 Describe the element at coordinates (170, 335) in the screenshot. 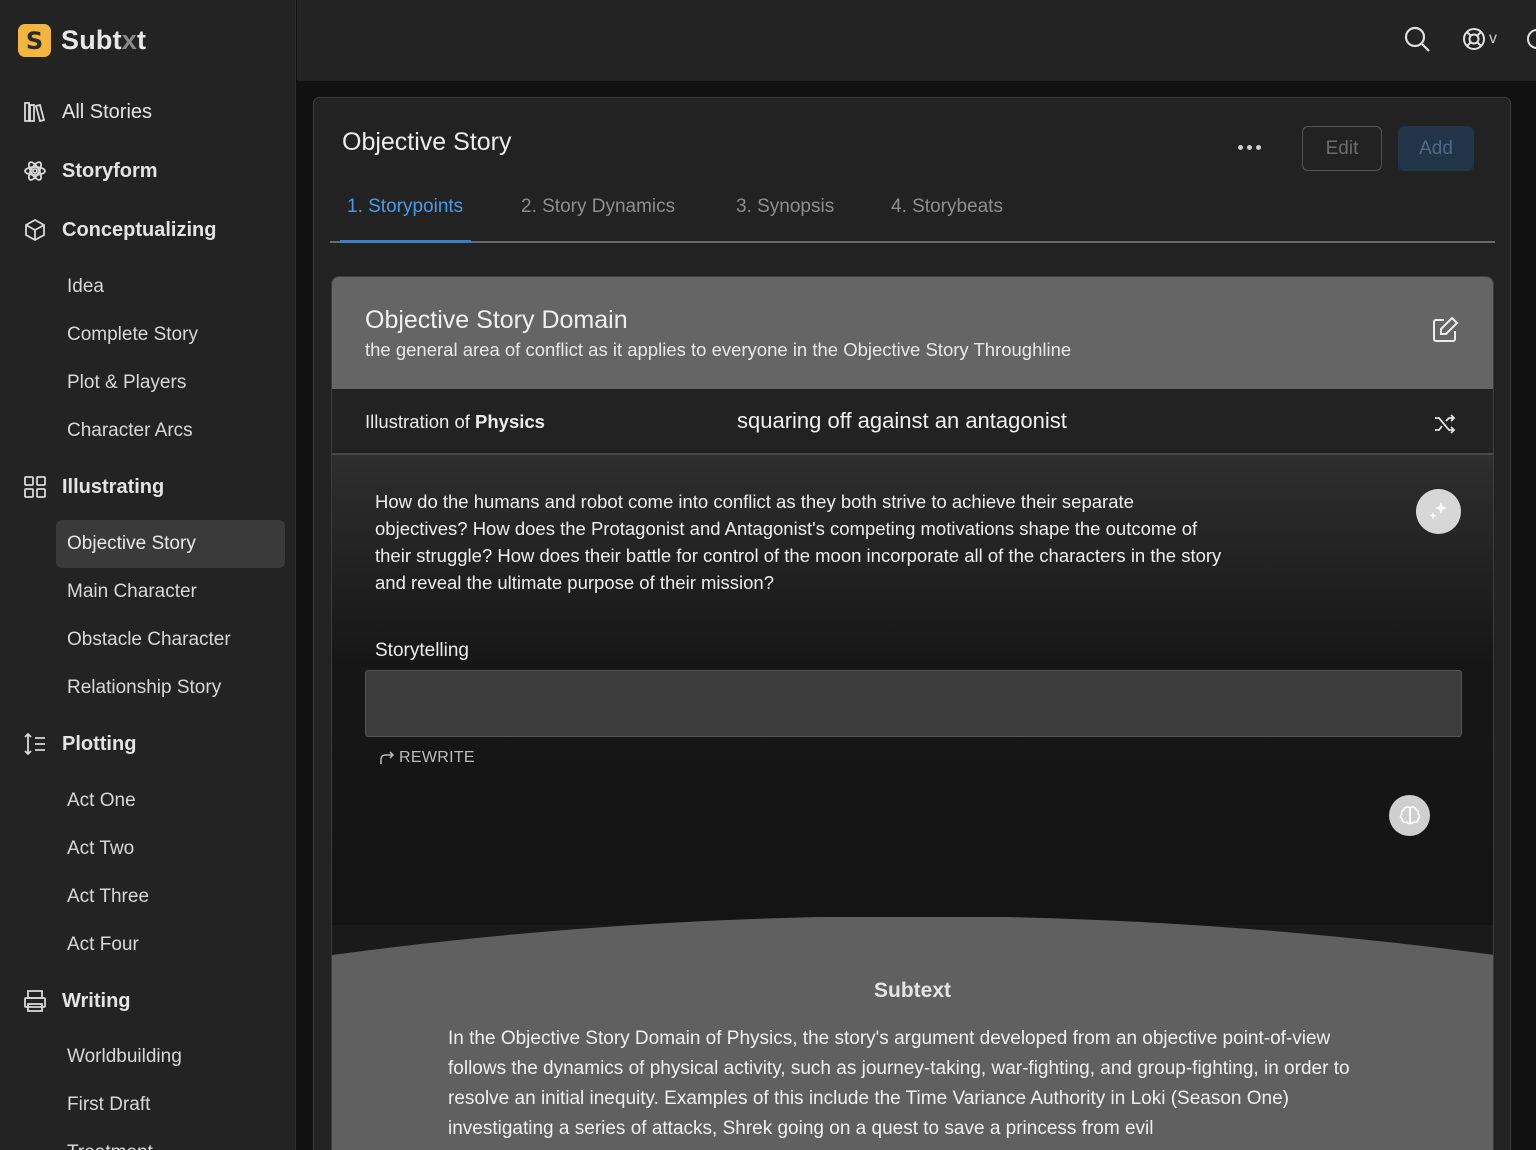

I see `sidebar-item-complete-story: Complete Story` at that location.